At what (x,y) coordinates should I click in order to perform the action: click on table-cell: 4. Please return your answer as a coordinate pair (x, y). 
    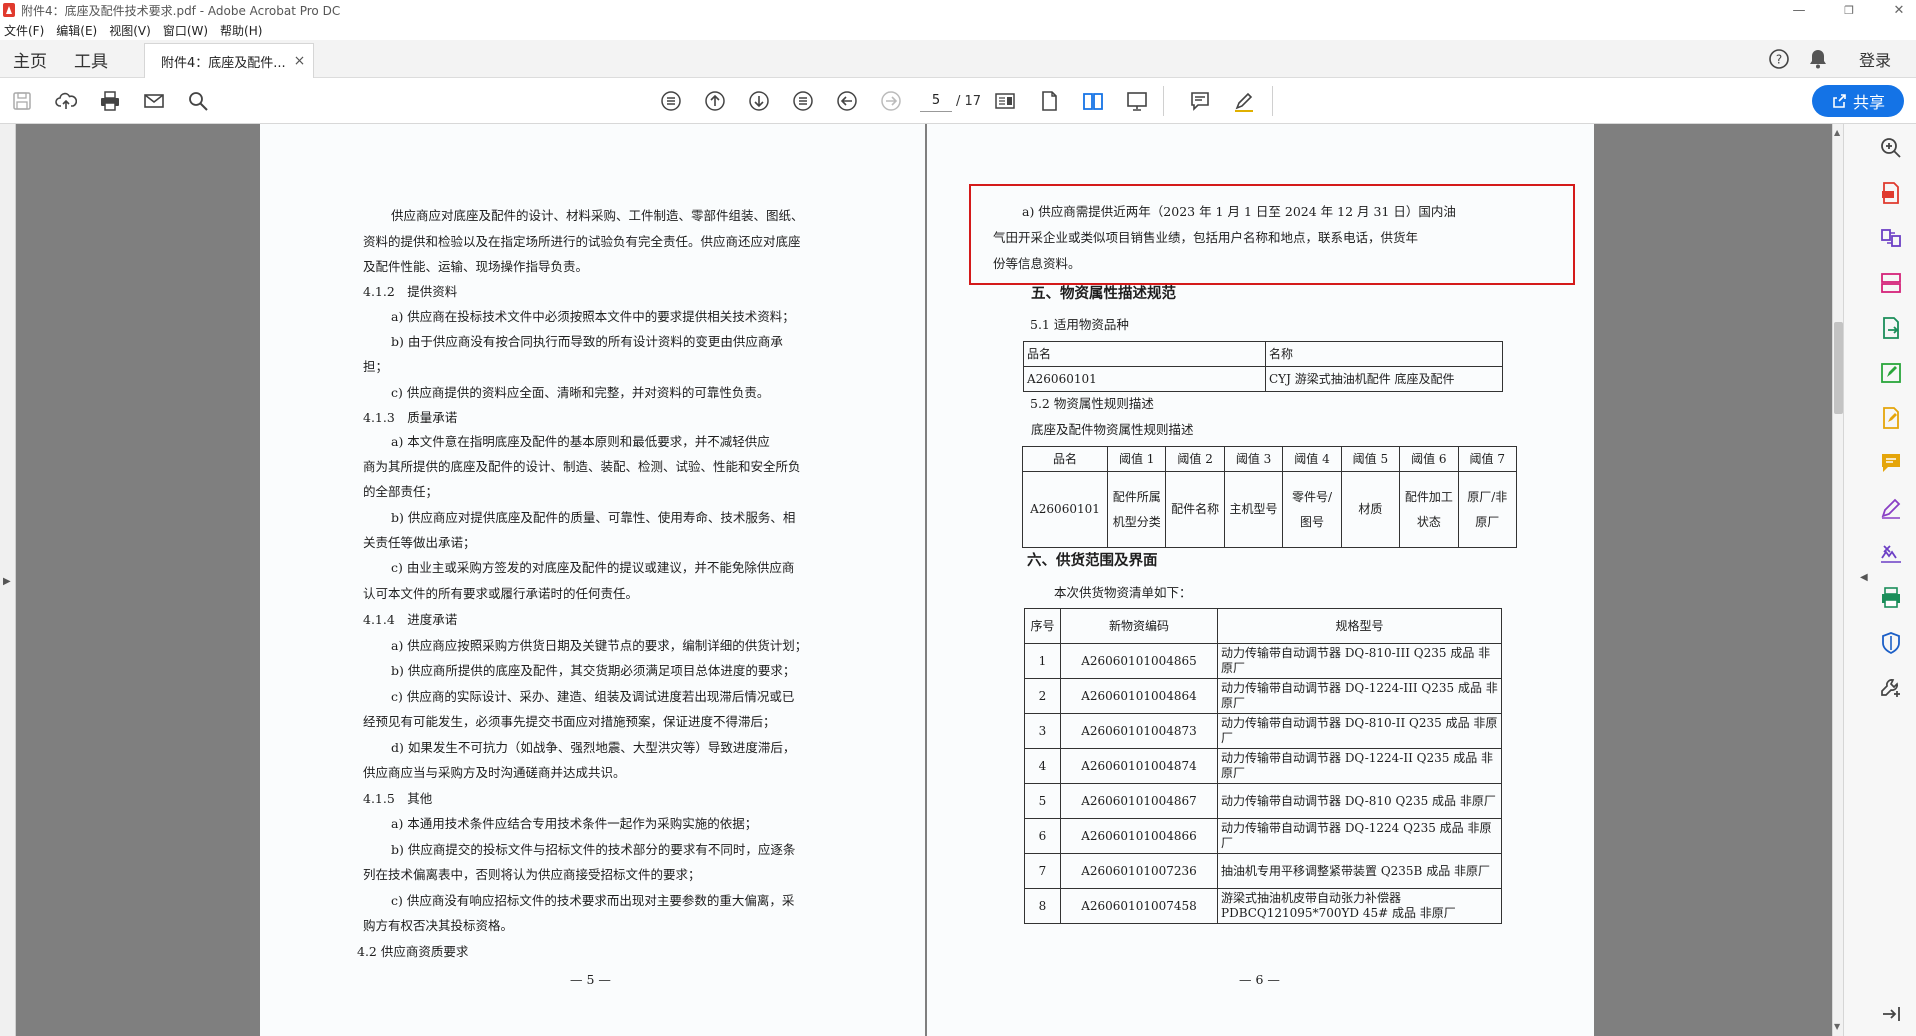
    Looking at the image, I should click on (1042, 766).